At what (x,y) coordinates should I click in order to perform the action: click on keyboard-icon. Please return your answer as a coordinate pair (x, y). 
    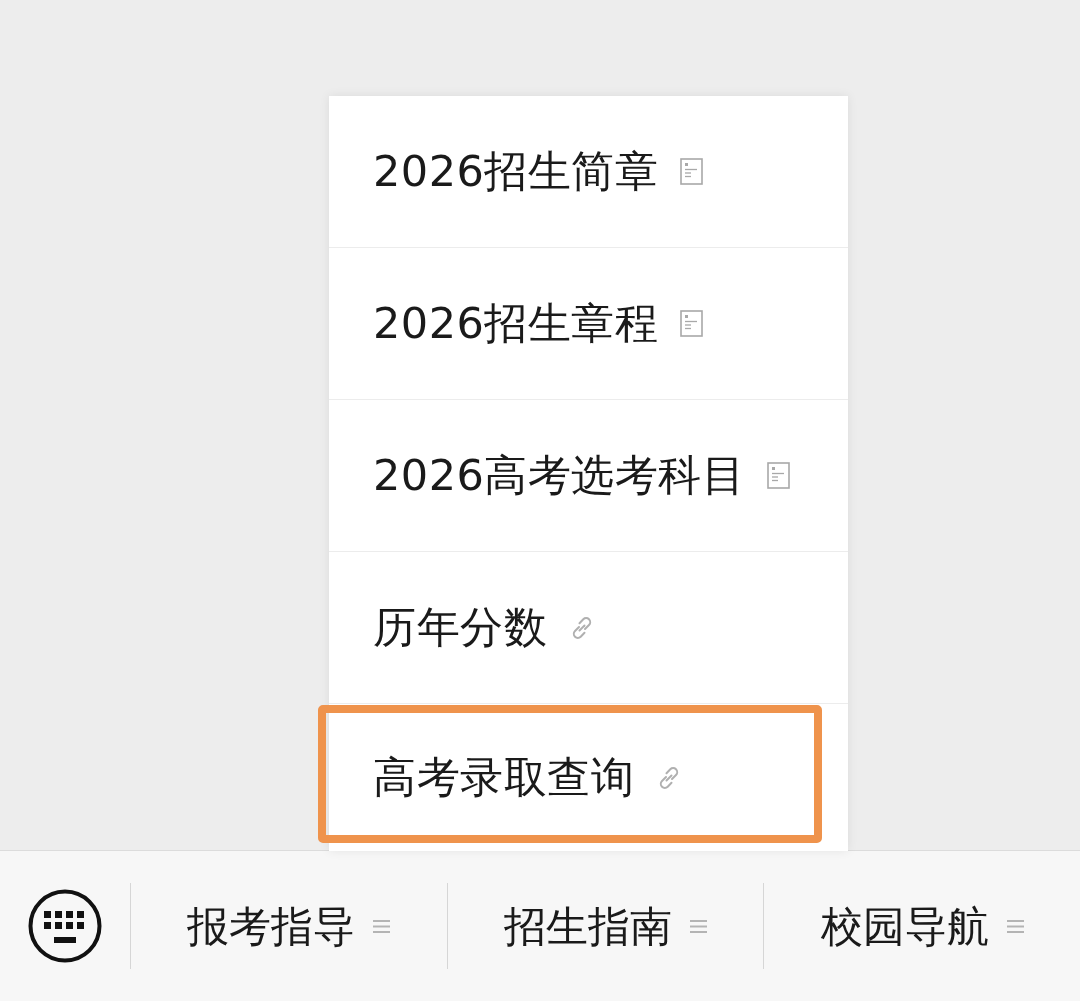
    Looking at the image, I should click on (65, 926).